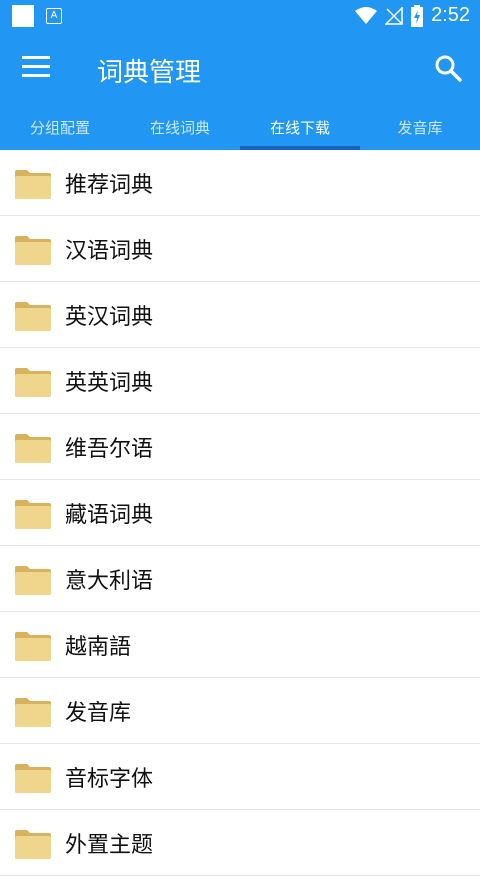  Describe the element at coordinates (394, 15) in the screenshot. I see `no-signal-icon` at that location.